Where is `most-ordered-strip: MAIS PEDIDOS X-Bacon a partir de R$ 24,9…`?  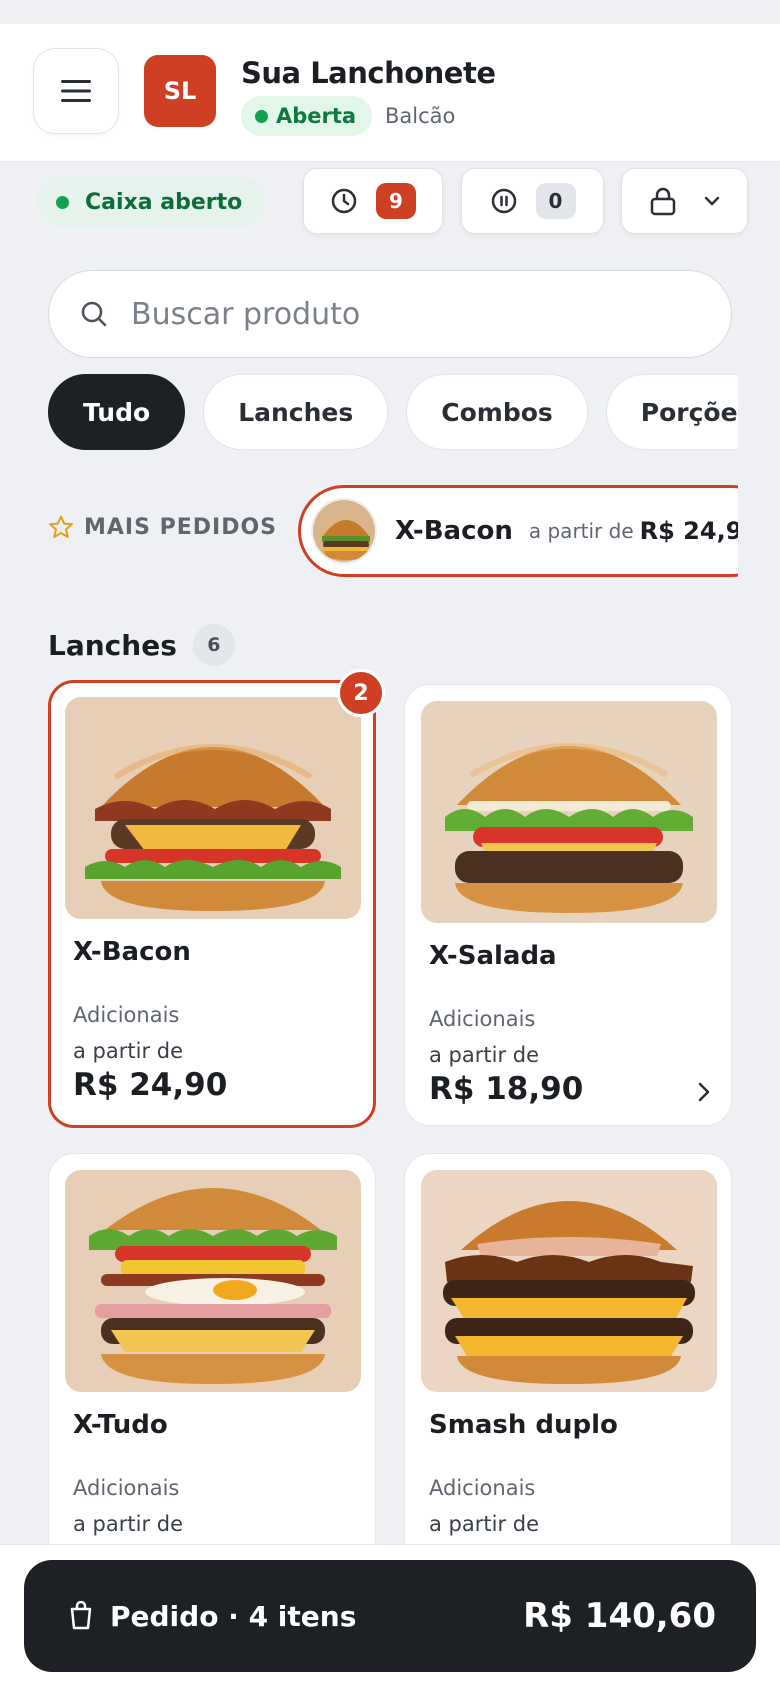
most-ordered-strip: MAIS PEDIDOS X-Bacon a partir de R$ 24,9… is located at coordinates (393, 532).